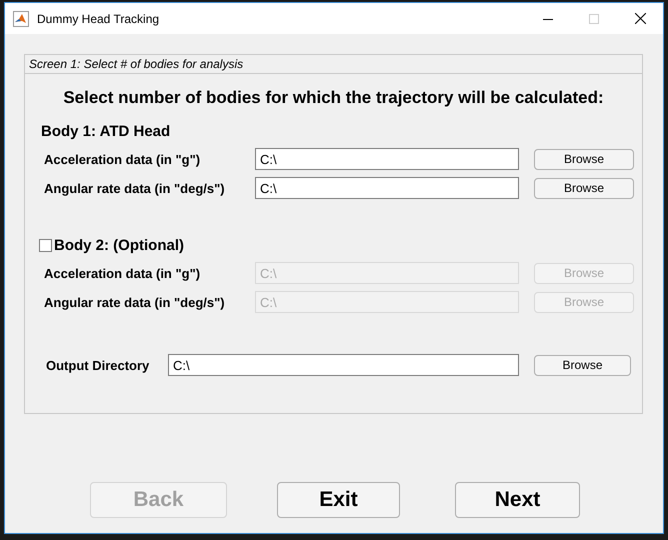  What do you see at coordinates (21, 18) in the screenshot?
I see `app-icon` at bounding box center [21, 18].